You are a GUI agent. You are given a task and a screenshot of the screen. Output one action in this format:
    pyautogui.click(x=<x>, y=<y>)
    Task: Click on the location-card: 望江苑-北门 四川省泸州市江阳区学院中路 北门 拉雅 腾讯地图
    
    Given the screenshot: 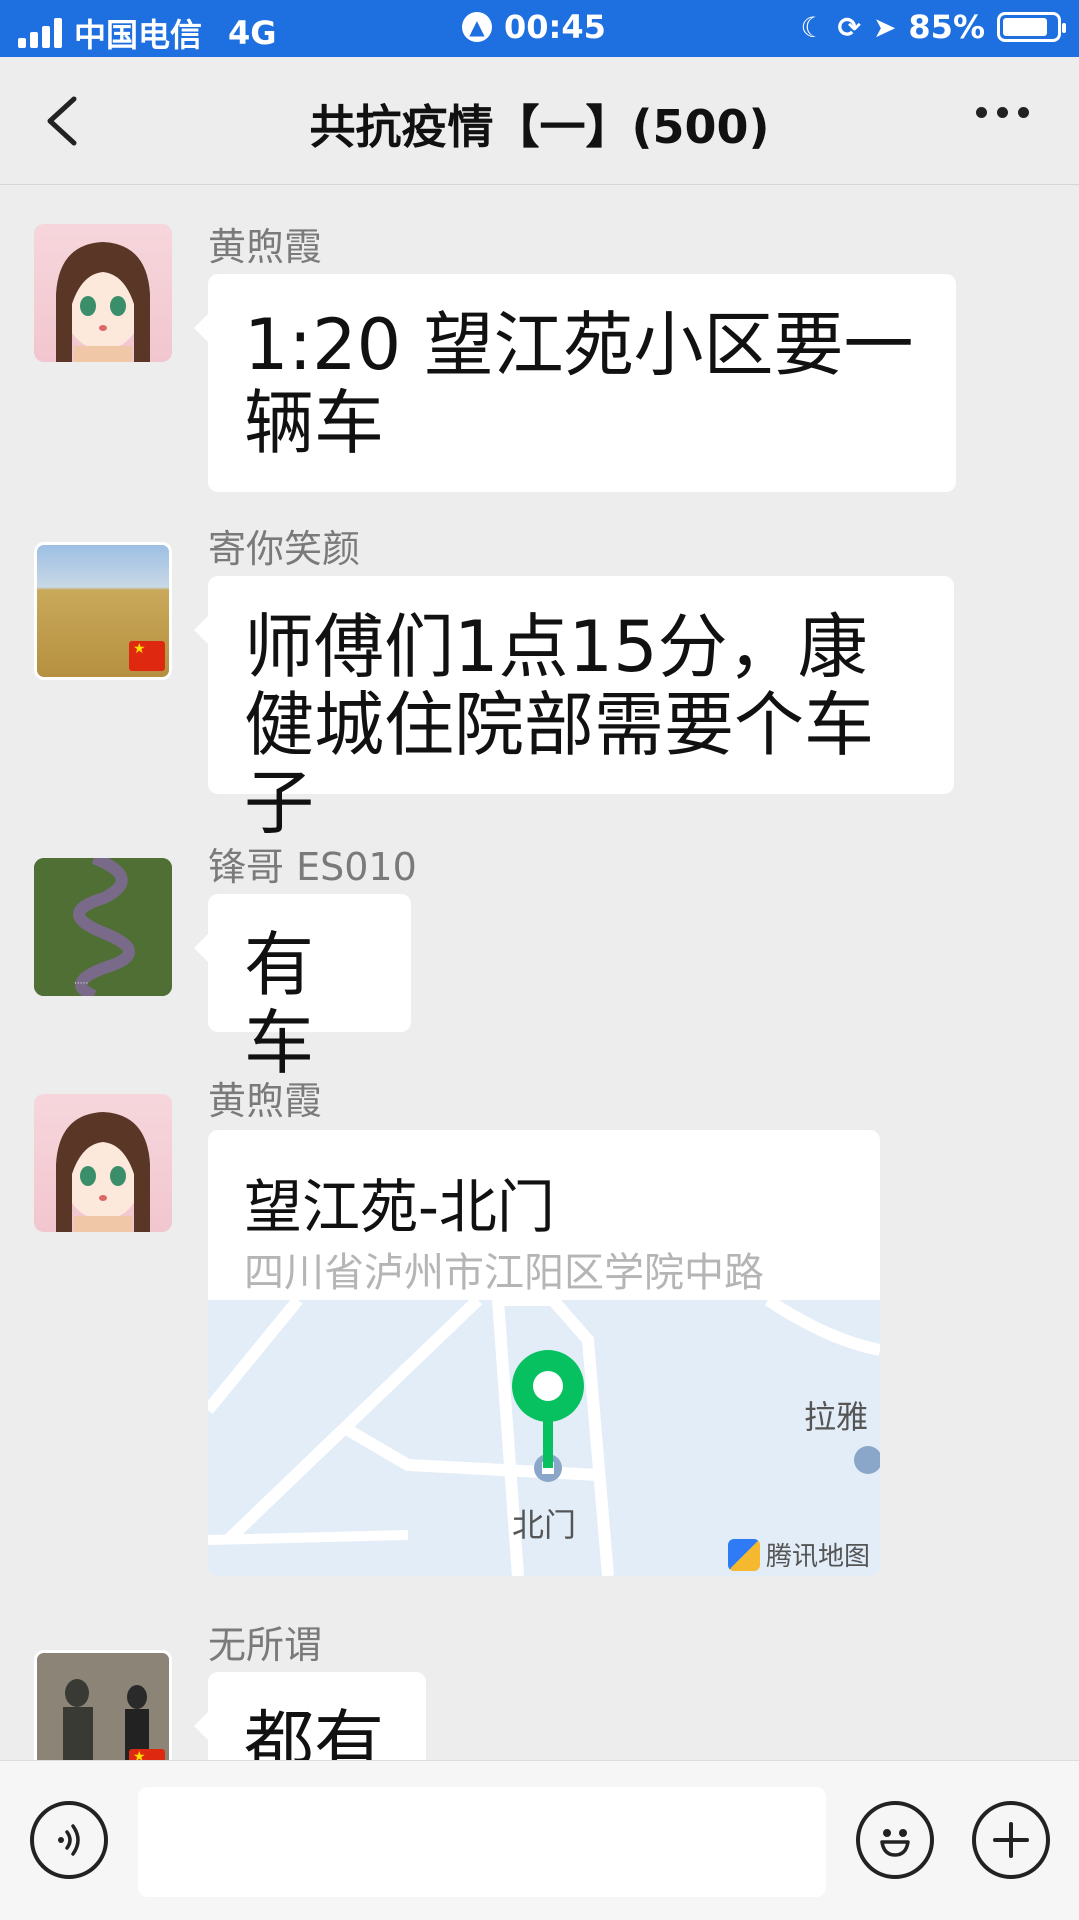 What is the action you would take?
    pyautogui.click(x=544, y=1353)
    